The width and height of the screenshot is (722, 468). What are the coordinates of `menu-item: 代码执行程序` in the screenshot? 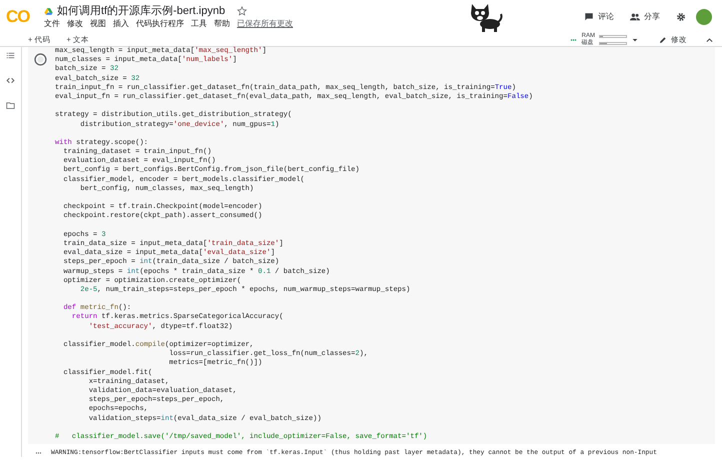 It's located at (160, 24).